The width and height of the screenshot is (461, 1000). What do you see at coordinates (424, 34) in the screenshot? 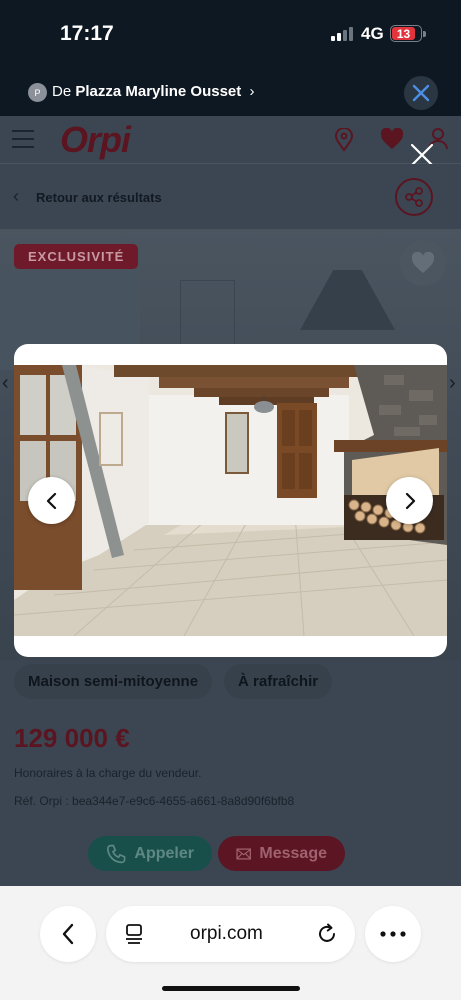
I see `battery-tip` at bounding box center [424, 34].